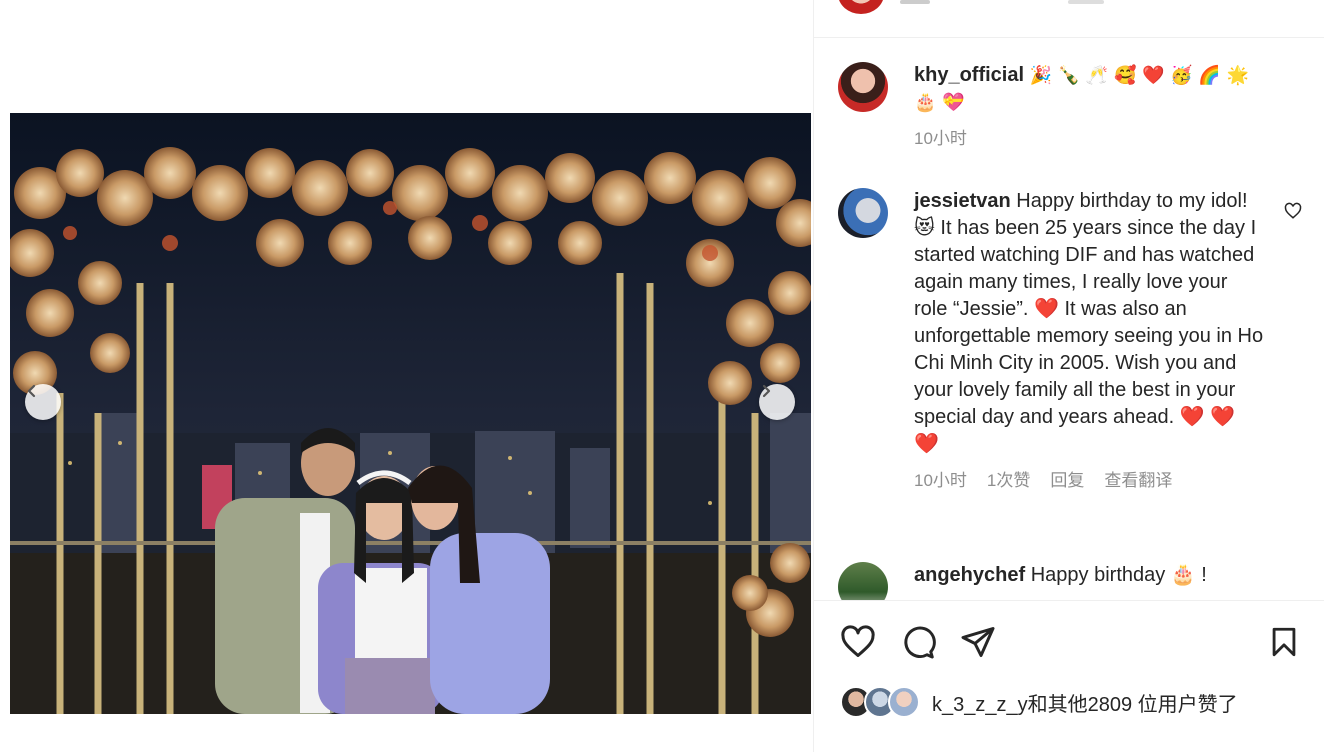 The image size is (1338, 752). What do you see at coordinates (1089, 478) in the screenshot?
I see `comment-meta: 10小时 1次赞 回复 查看翻译` at bounding box center [1089, 478].